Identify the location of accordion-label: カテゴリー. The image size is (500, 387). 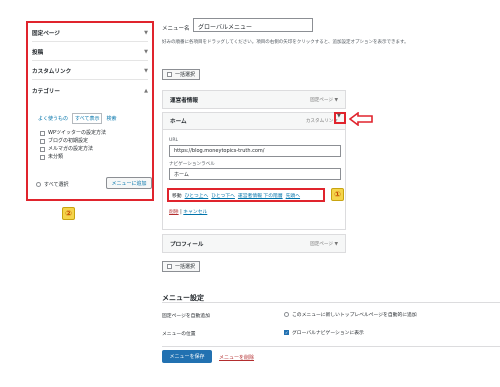
(46, 91).